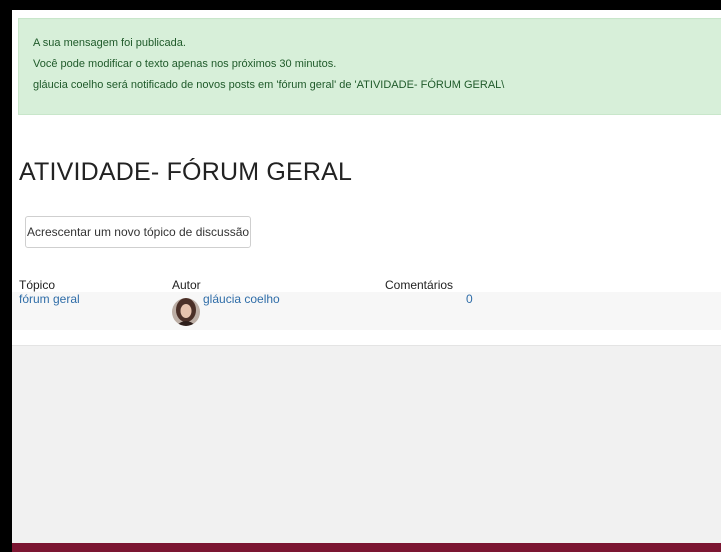  Describe the element at coordinates (49, 299) in the screenshot. I see `topic-link: fórum geral` at that location.